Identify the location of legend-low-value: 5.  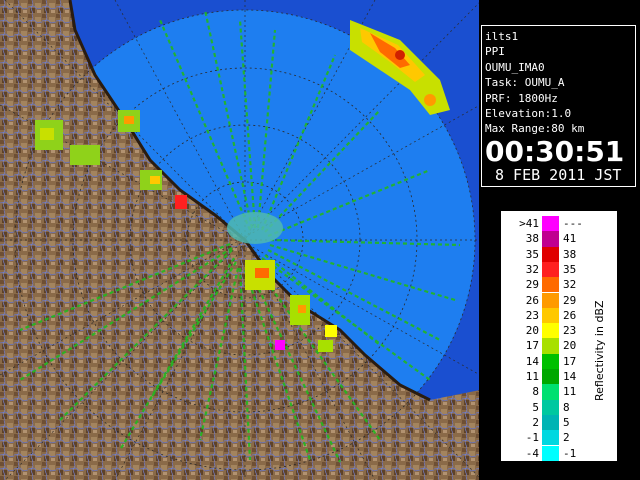
(535, 407).